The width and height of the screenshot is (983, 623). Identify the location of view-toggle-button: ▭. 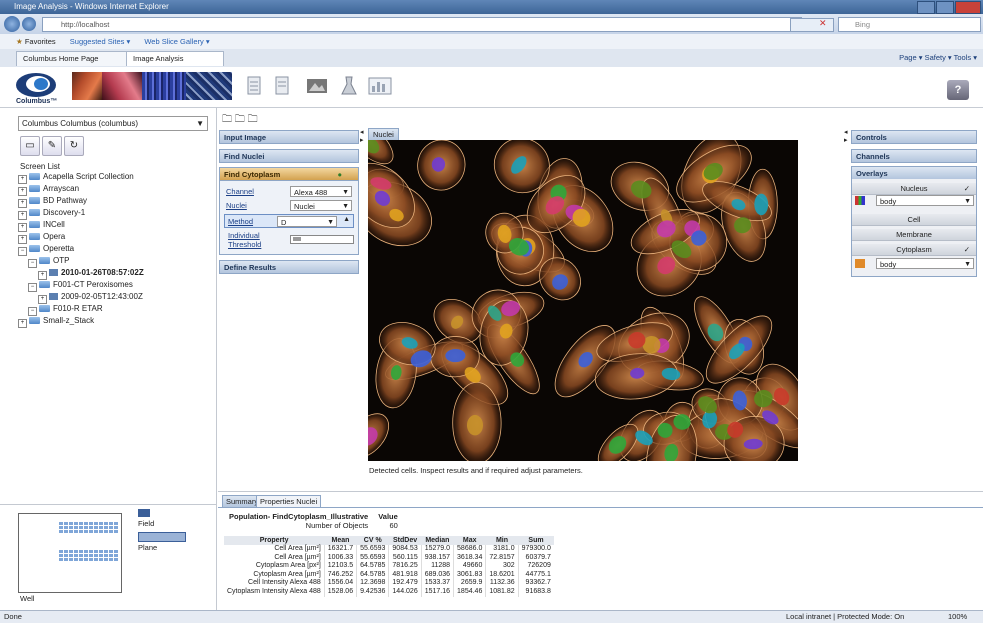
(30, 146).